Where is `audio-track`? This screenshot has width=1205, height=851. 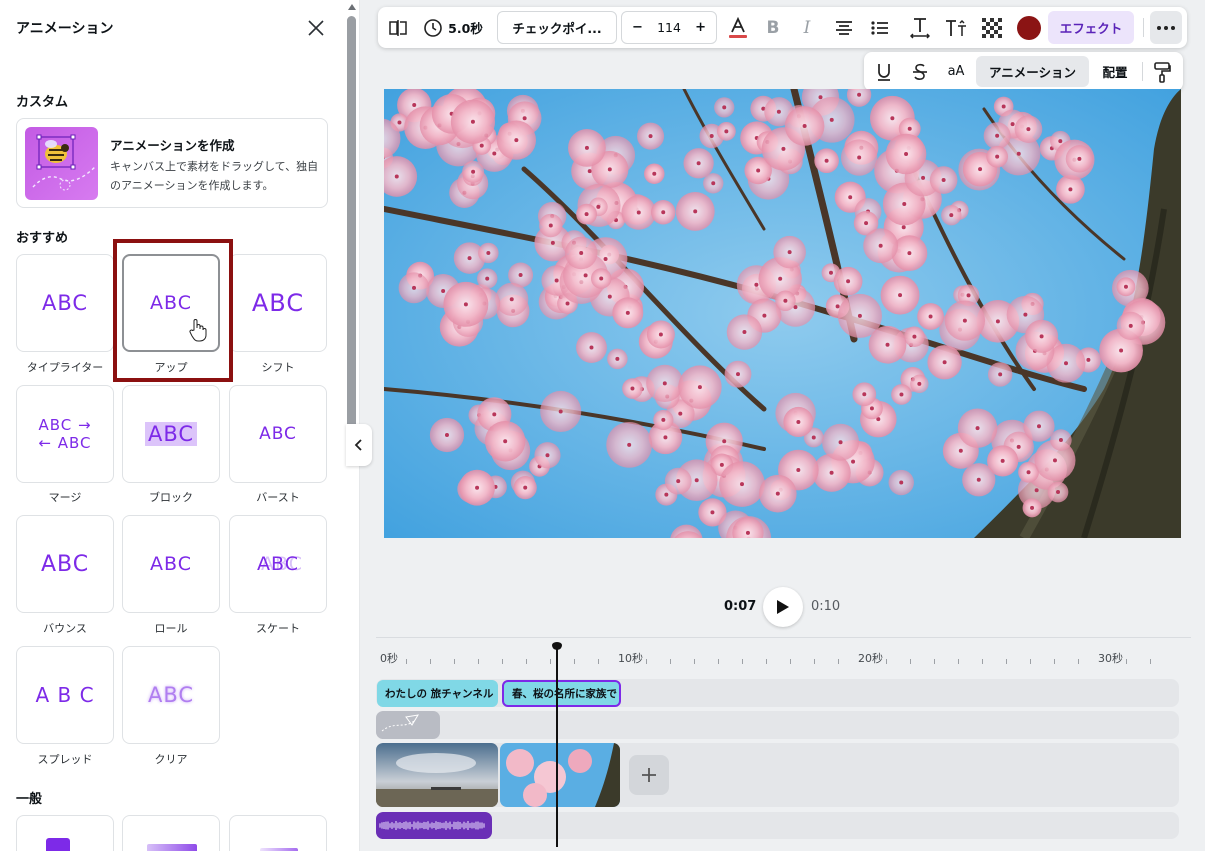
audio-track is located at coordinates (777, 825).